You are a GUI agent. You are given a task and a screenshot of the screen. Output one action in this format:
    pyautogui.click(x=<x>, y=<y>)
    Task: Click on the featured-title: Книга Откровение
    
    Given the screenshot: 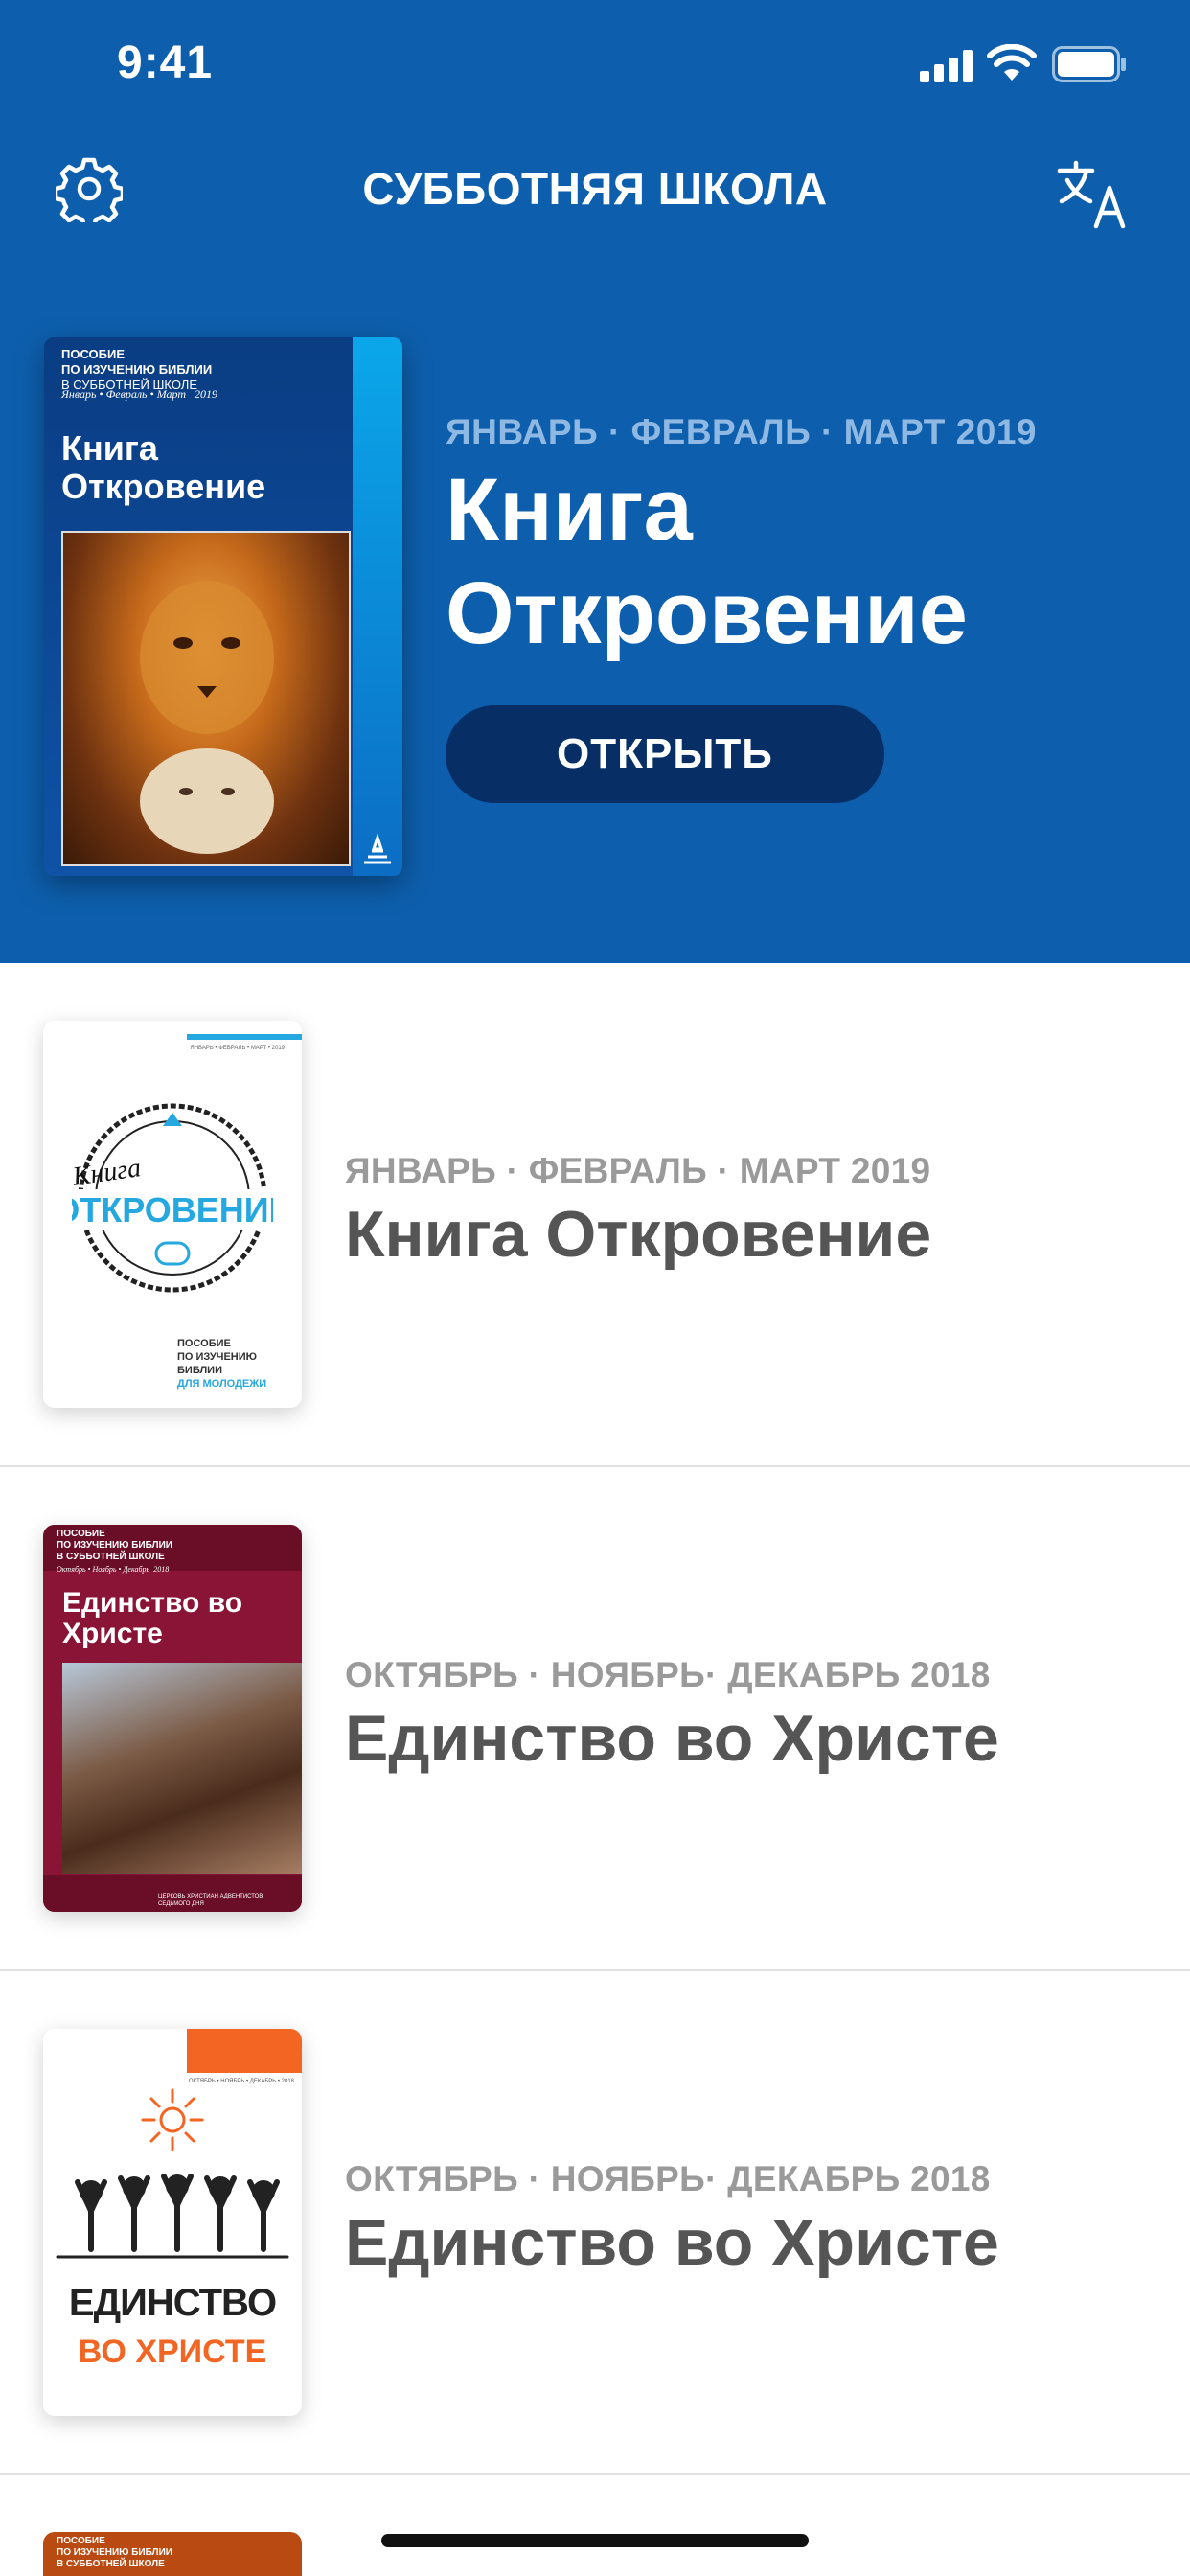 What is the action you would take?
    pyautogui.click(x=707, y=561)
    